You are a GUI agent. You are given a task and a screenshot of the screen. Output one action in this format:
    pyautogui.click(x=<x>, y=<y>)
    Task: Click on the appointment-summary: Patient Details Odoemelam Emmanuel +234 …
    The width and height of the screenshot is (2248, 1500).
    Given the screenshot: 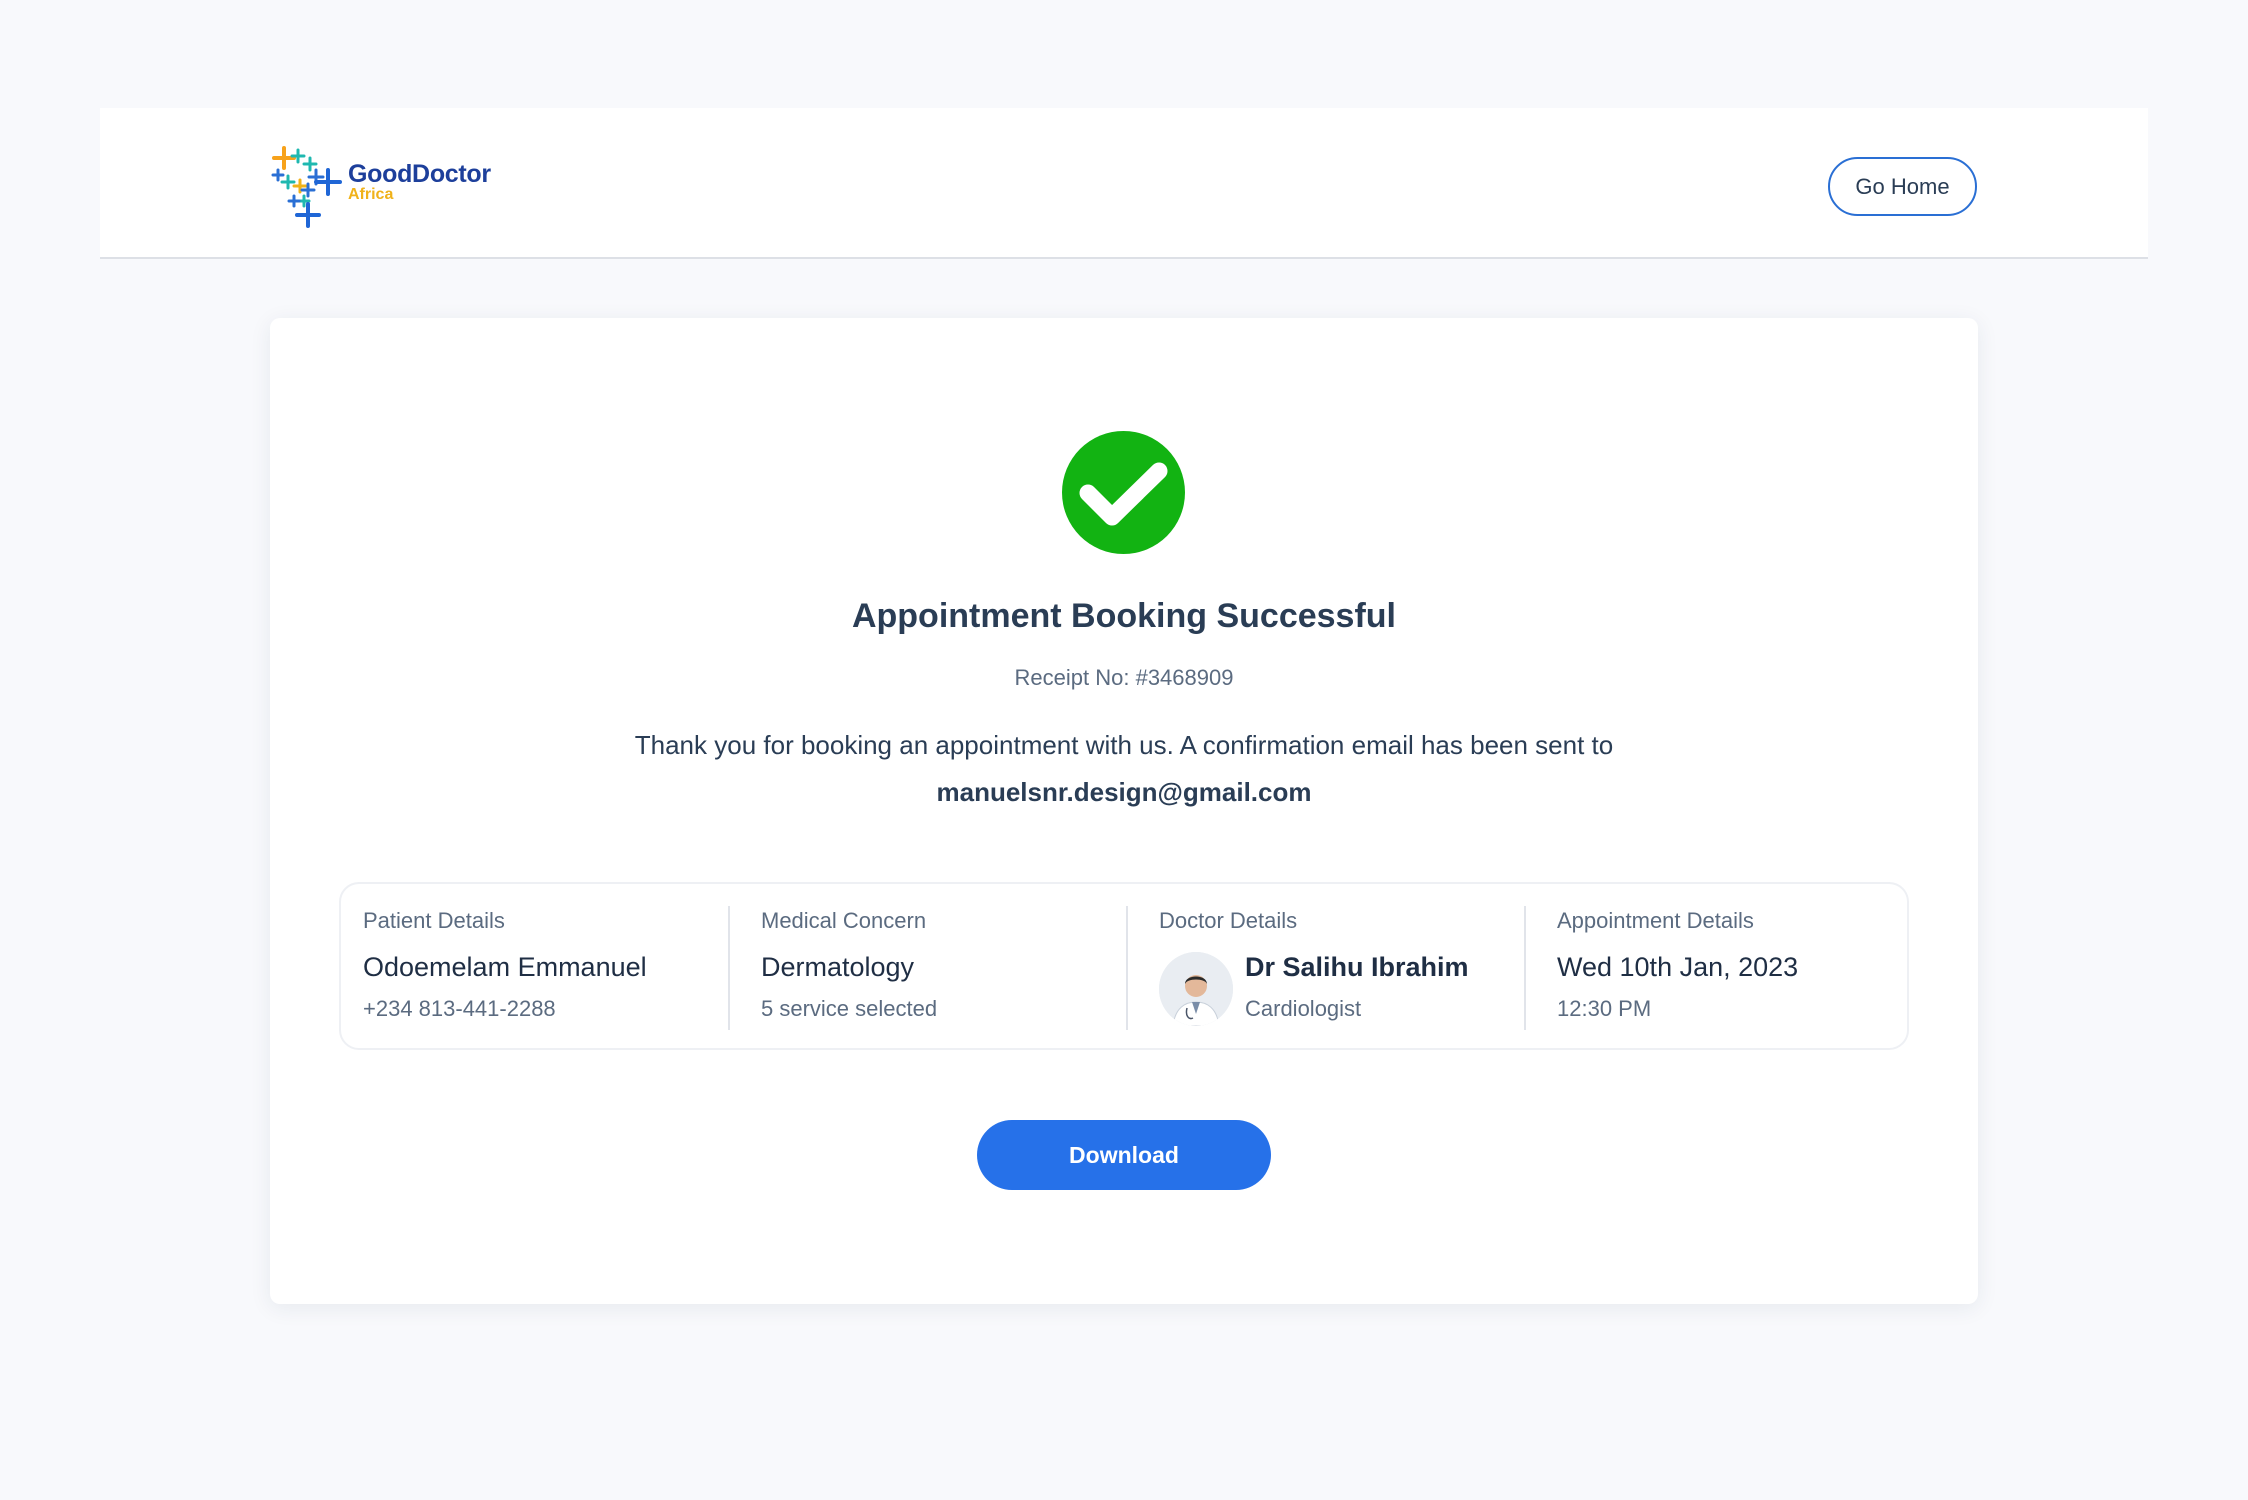 What is the action you would take?
    pyautogui.click(x=1124, y=966)
    